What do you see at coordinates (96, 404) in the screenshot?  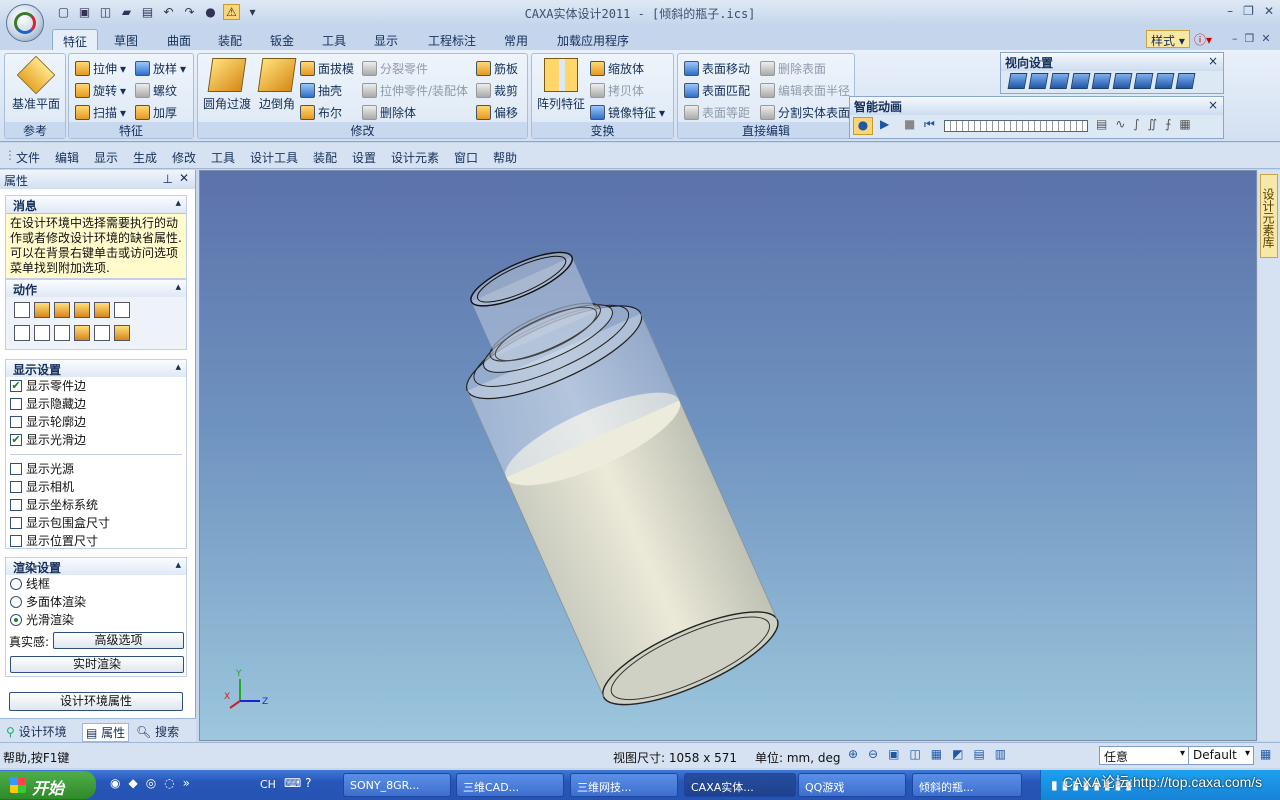 I see `checkbox-show-hidden-edges: 显示隐藏边` at bounding box center [96, 404].